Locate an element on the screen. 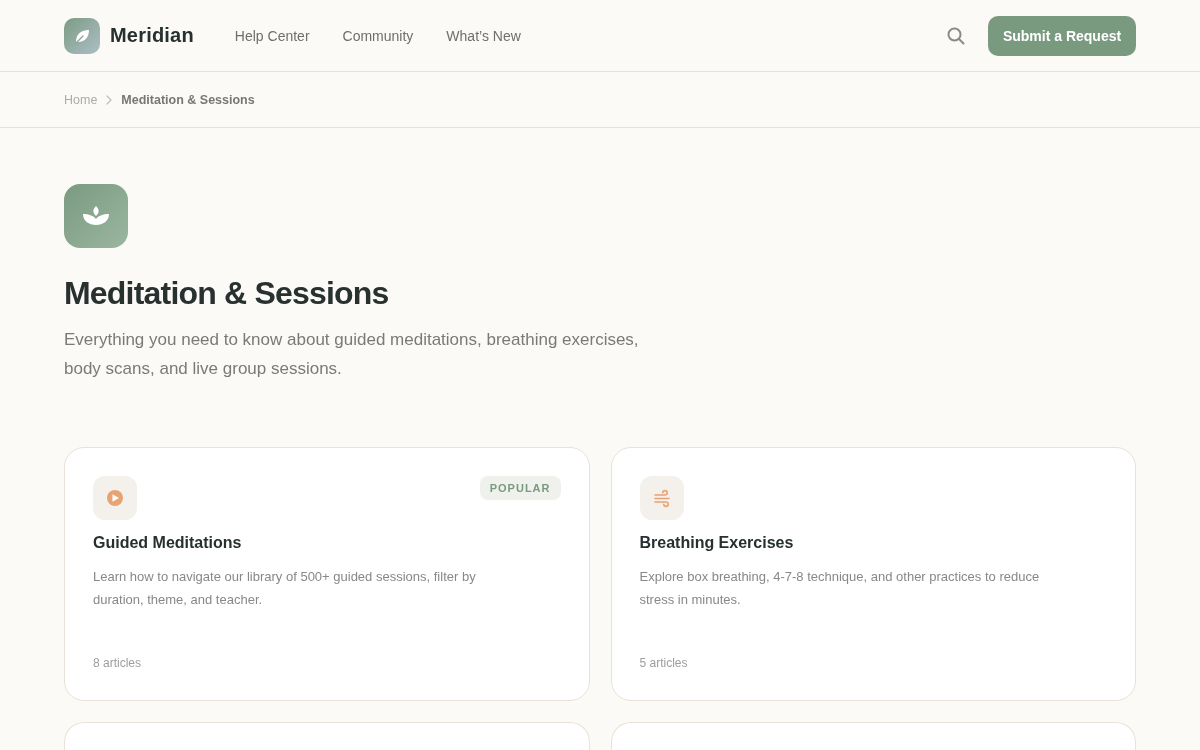  wind-icon is located at coordinates (661, 498).